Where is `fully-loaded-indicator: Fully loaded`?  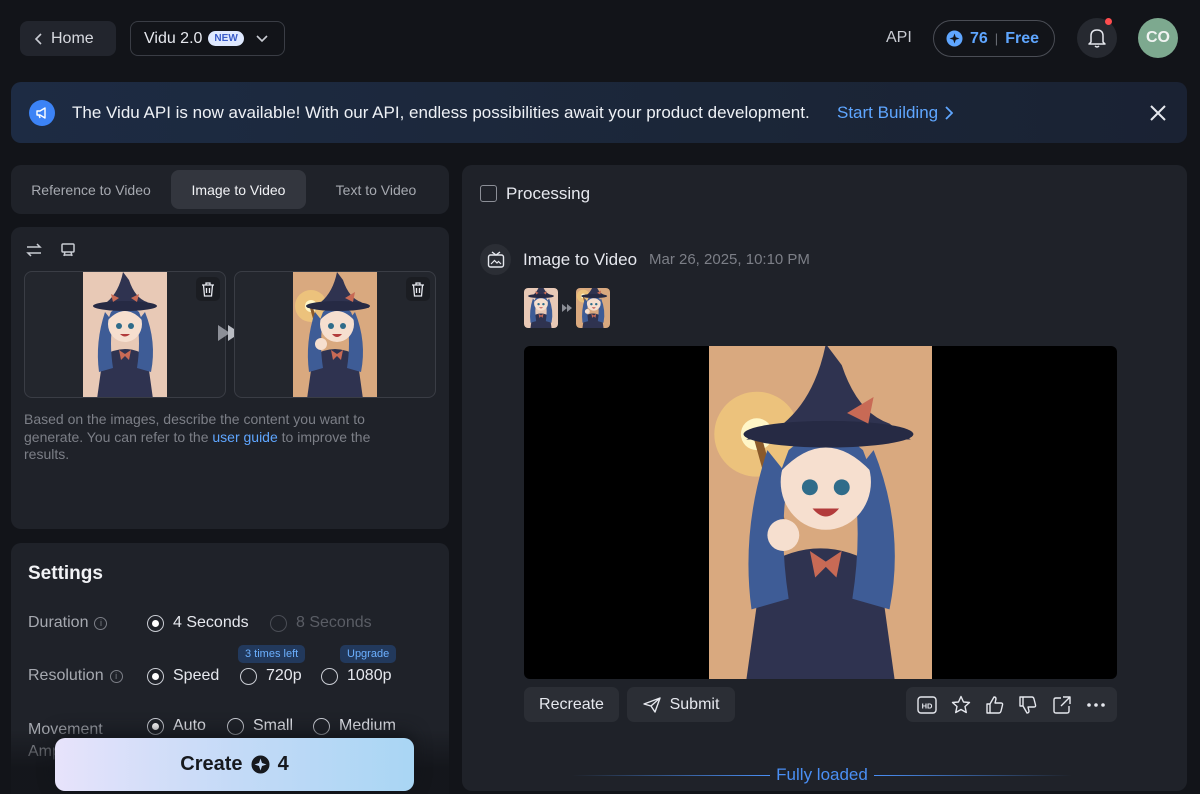 fully-loaded-indicator: Fully loaded is located at coordinates (822, 775).